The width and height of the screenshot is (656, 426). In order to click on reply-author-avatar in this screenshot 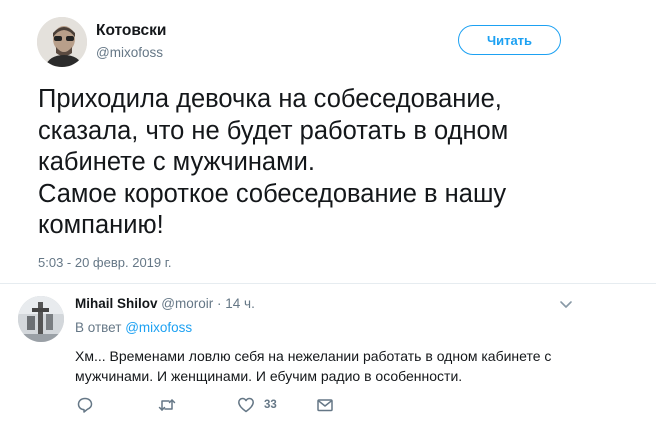, I will do `click(41, 319)`.